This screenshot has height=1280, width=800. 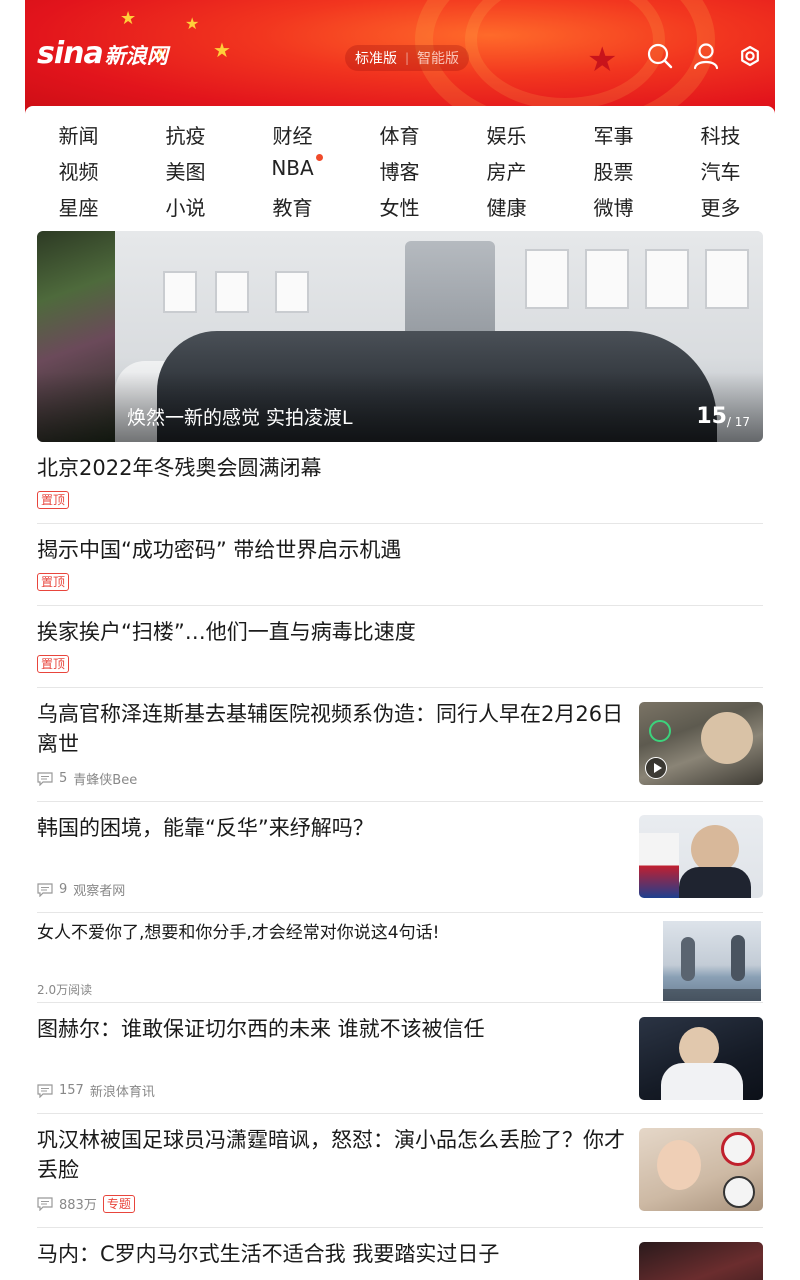 What do you see at coordinates (185, 206) in the screenshot?
I see `channel-item: 小说` at bounding box center [185, 206].